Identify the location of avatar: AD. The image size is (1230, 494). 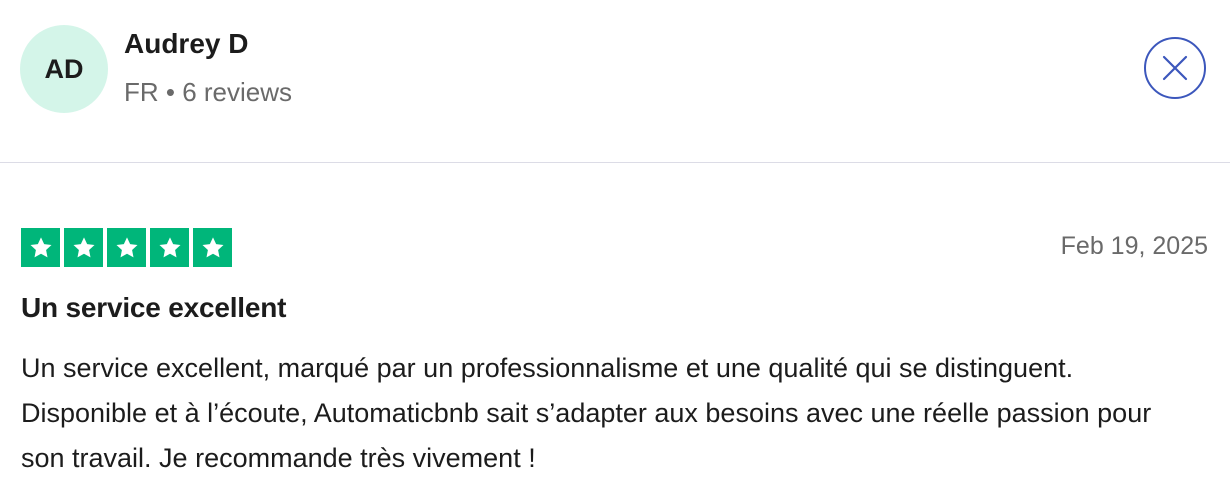
(64, 69).